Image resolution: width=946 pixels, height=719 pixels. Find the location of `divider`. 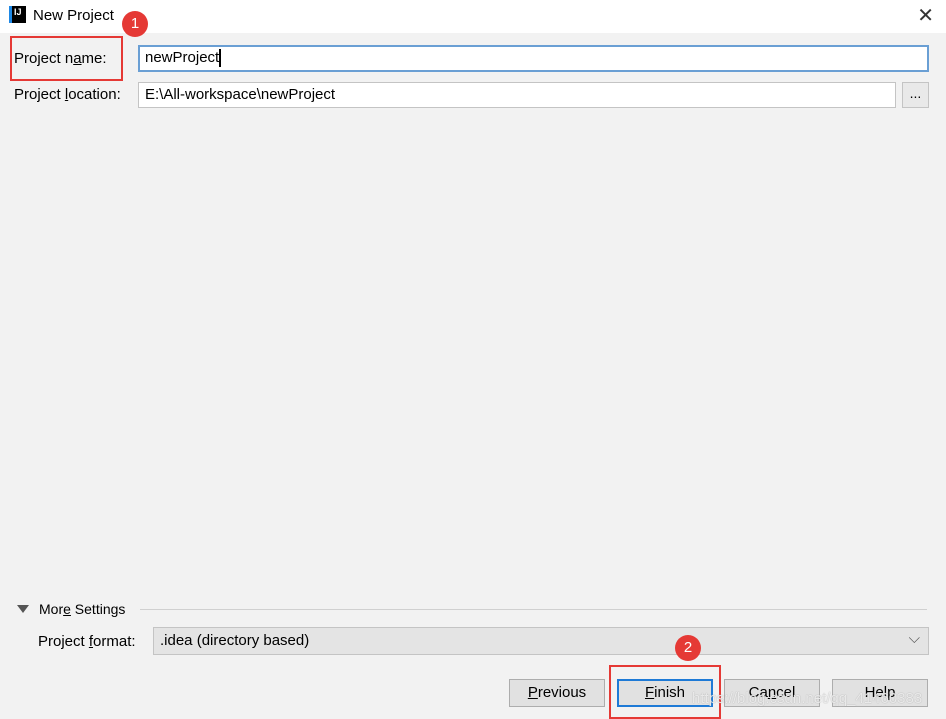

divider is located at coordinates (533, 609).